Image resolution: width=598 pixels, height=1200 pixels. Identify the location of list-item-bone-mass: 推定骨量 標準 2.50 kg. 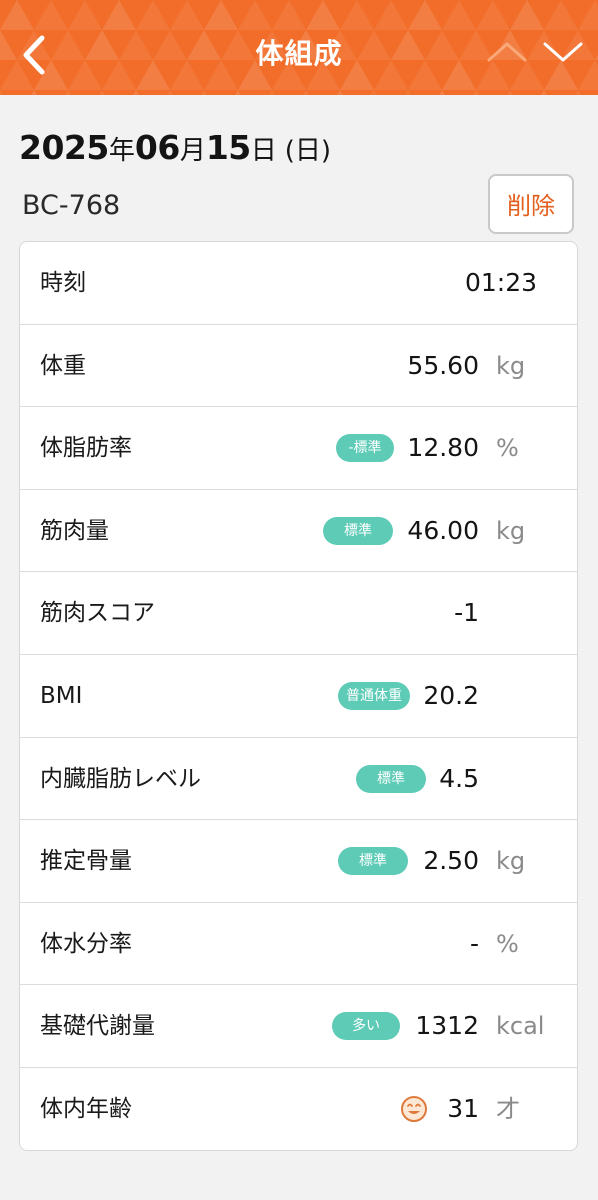
(298, 861).